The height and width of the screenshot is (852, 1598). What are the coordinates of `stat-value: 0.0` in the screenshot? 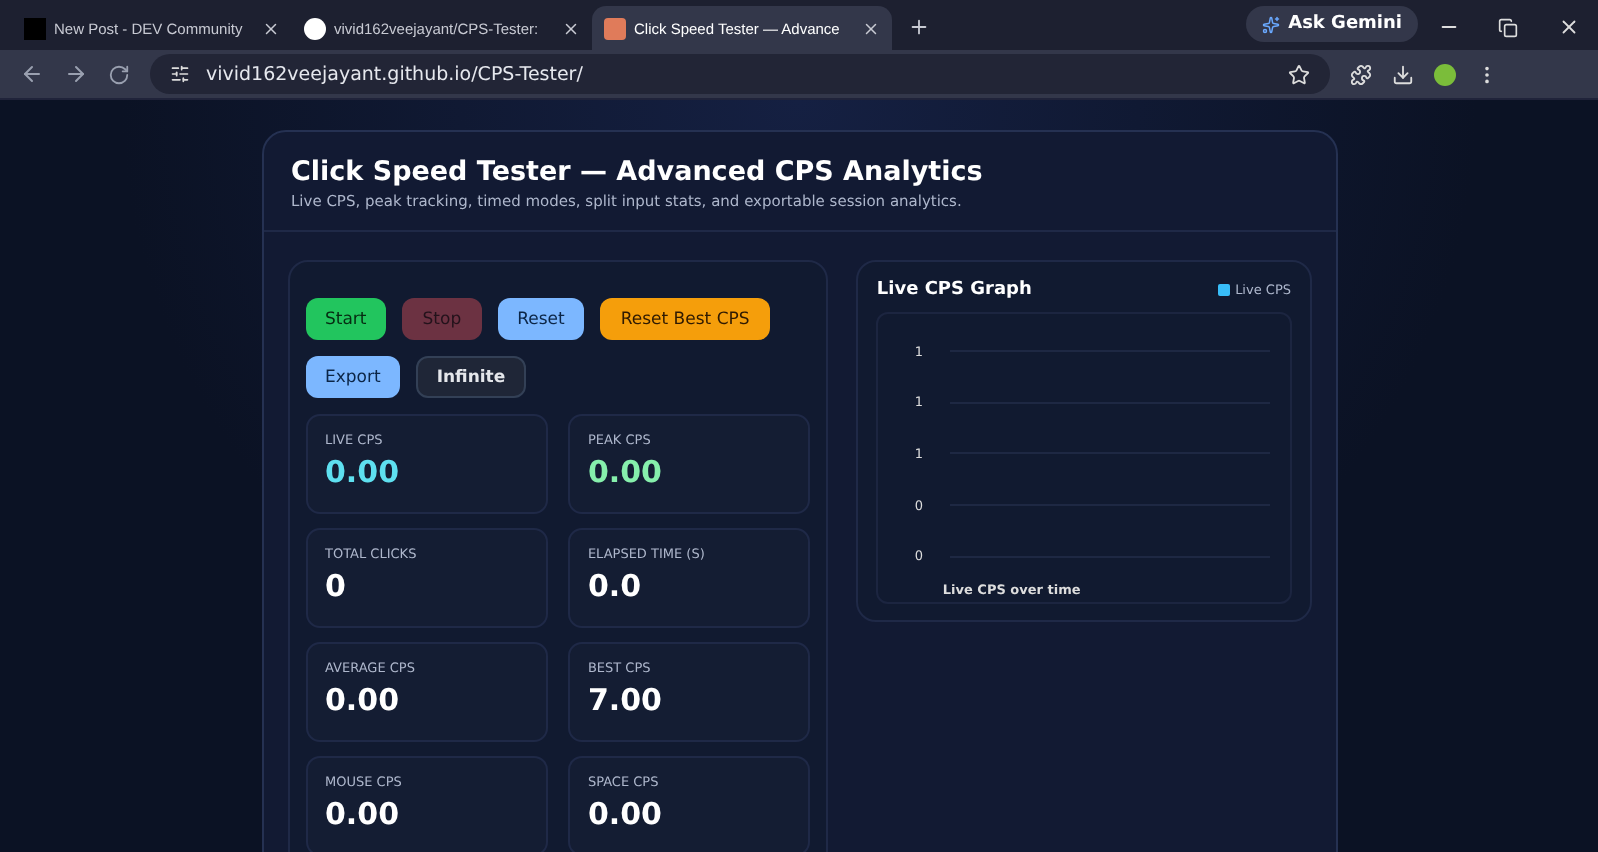 It's located at (615, 586).